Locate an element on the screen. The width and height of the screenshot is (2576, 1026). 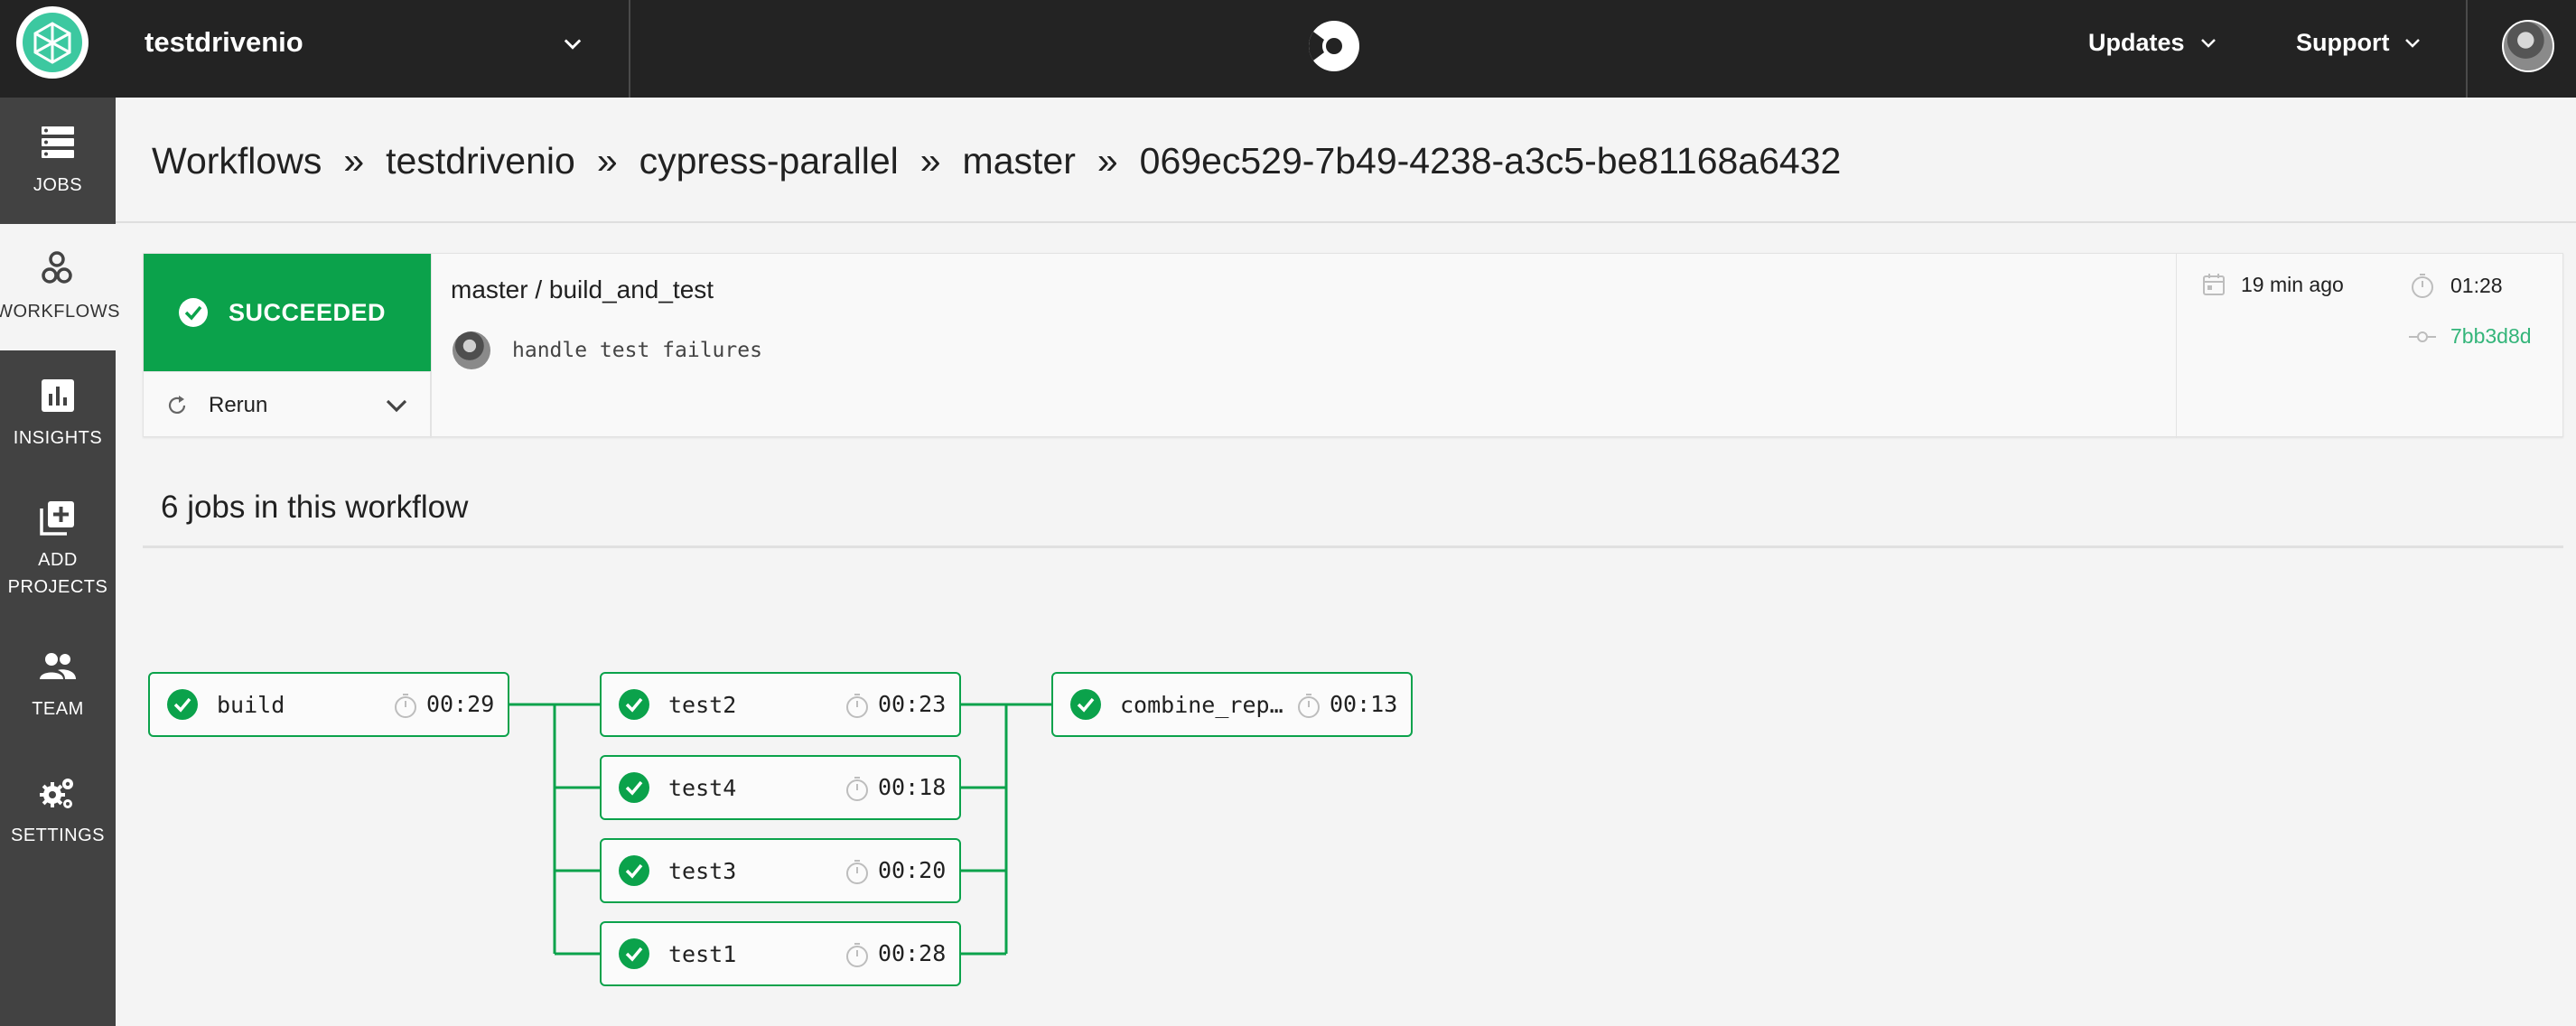
nav-support: Support is located at coordinates (2359, 42).